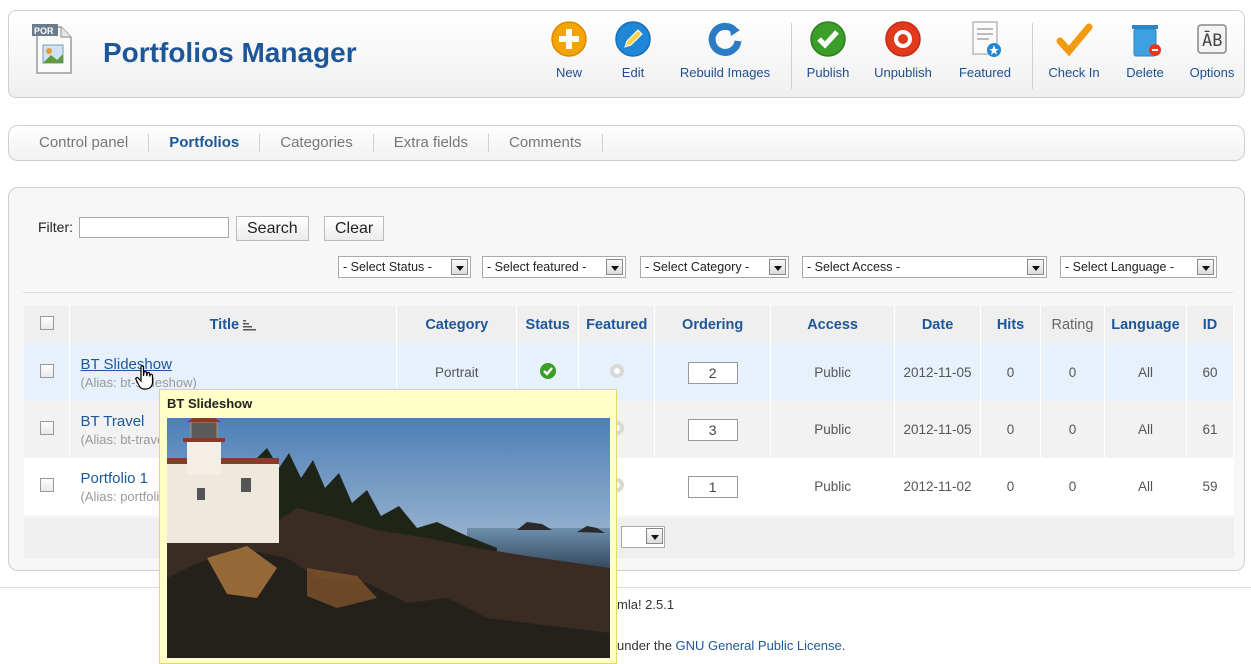  What do you see at coordinates (617, 371) in the screenshot?
I see `not-featured-icon` at bounding box center [617, 371].